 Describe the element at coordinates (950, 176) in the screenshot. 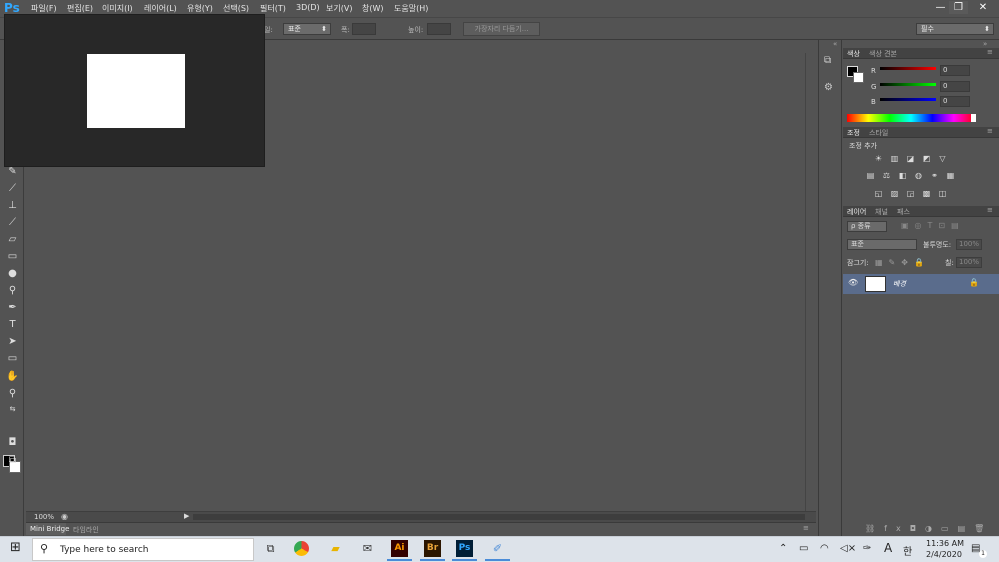

I see `color-lookup-icon: ▦` at that location.